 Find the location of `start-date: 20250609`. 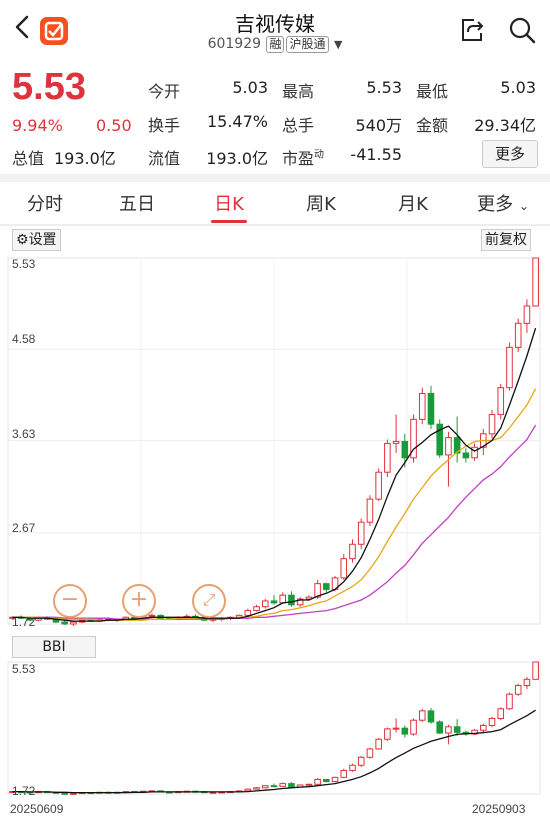

start-date: 20250609 is located at coordinates (37, 809).